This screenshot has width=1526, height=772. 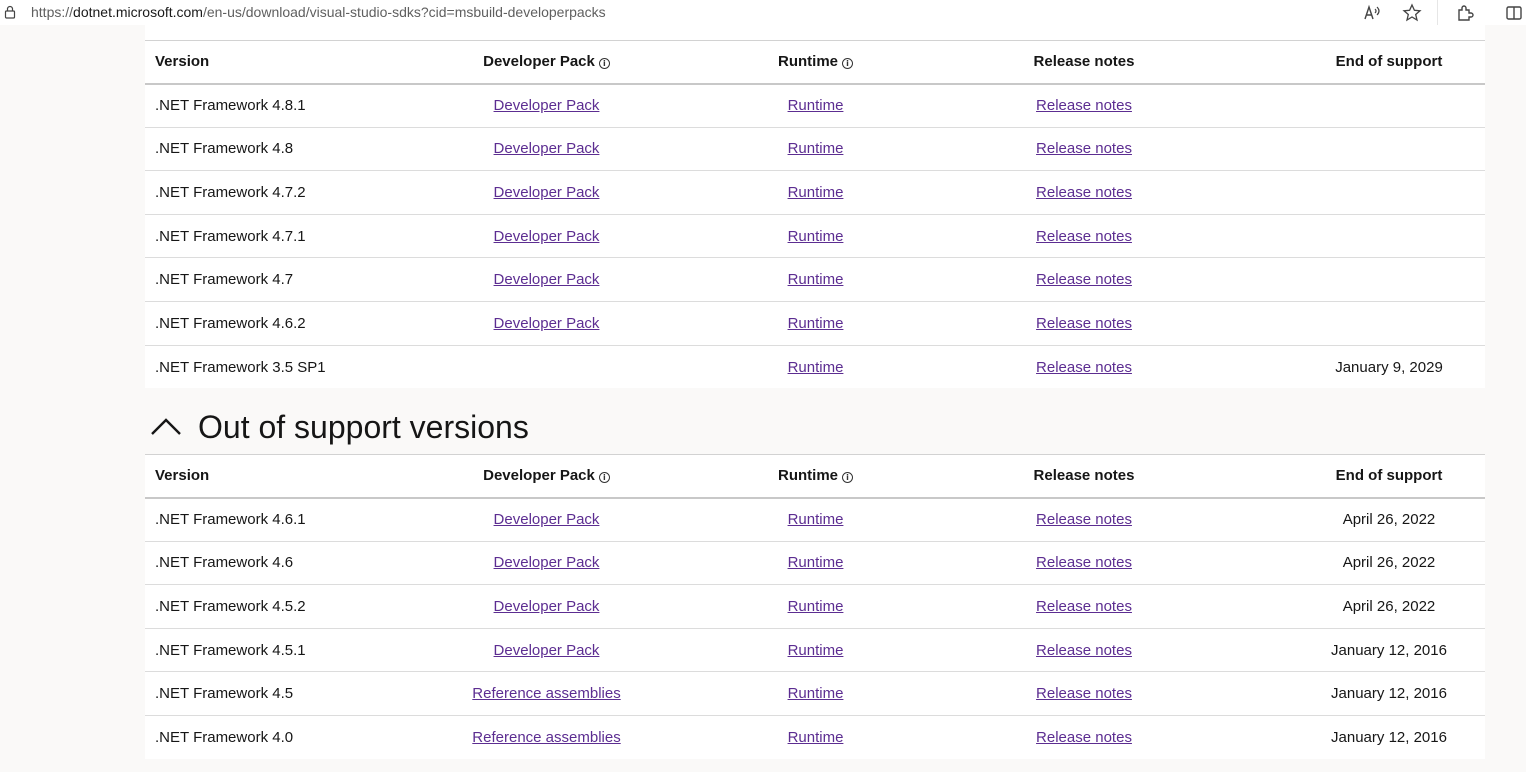 I want to click on end-of-support-cell: January 9, 2029, so click(x=1389, y=367).